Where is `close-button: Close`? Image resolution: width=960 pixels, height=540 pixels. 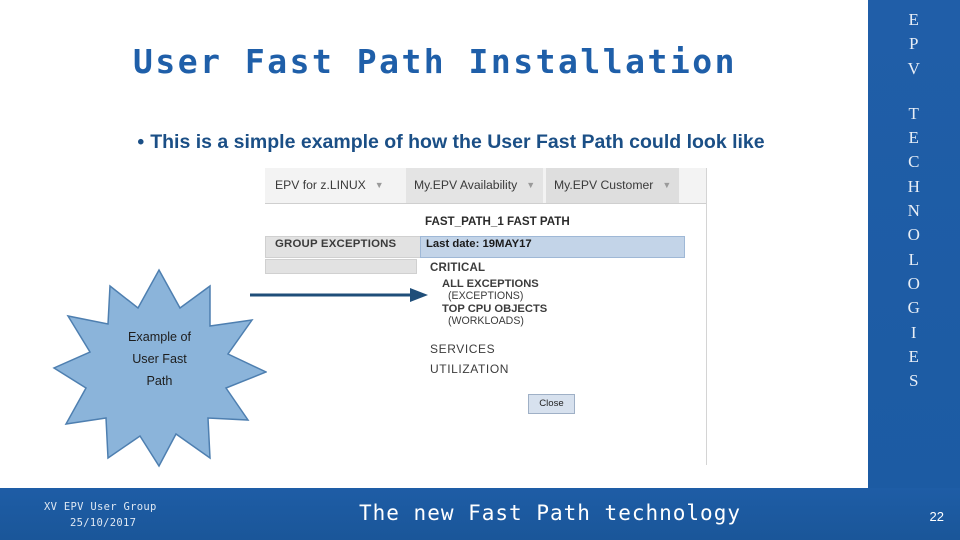
close-button: Close is located at coordinates (551, 404).